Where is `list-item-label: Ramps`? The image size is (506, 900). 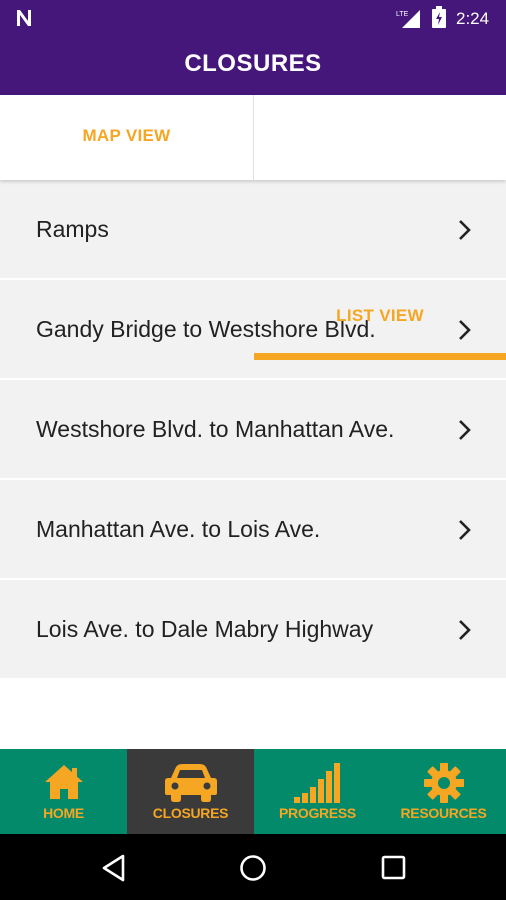 list-item-label: Ramps is located at coordinates (72, 229).